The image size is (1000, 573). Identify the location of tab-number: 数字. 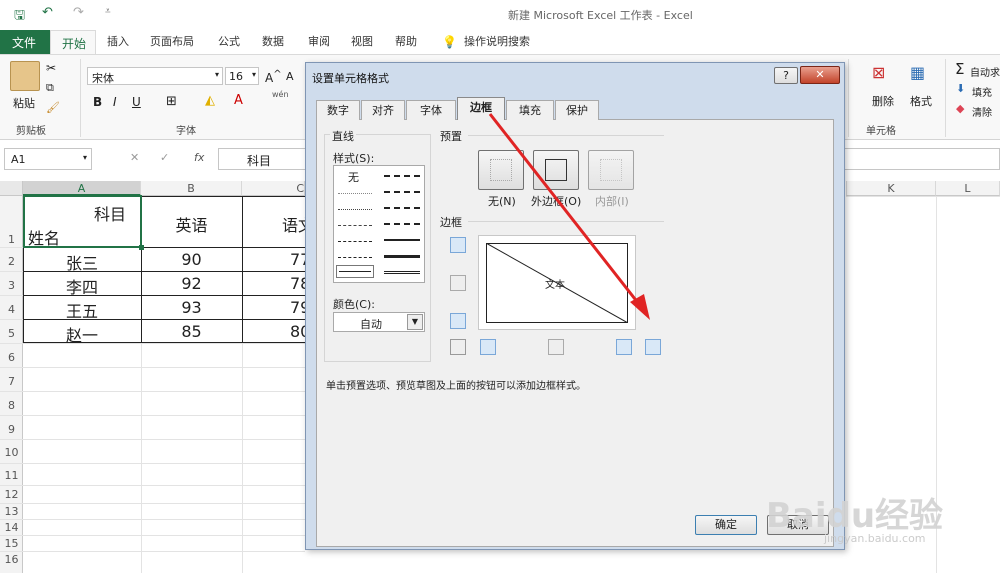
(338, 110).